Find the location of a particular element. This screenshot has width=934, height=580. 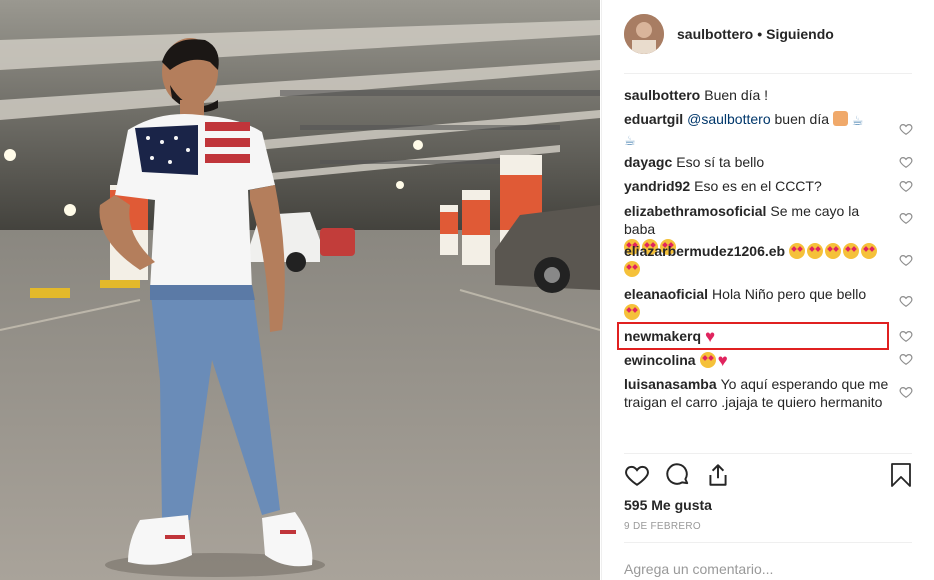

bookmark-save-icon is located at coordinates (901, 475).